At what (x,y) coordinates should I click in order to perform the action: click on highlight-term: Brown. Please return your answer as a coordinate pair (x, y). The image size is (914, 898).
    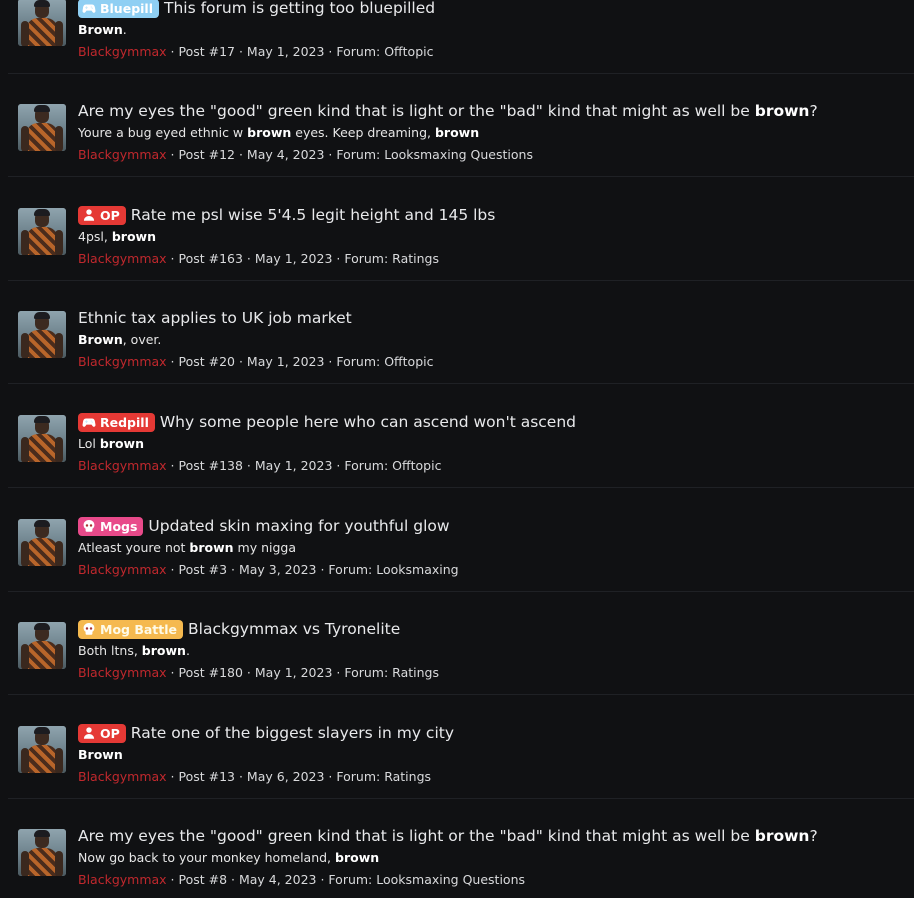
    Looking at the image, I should click on (100, 29).